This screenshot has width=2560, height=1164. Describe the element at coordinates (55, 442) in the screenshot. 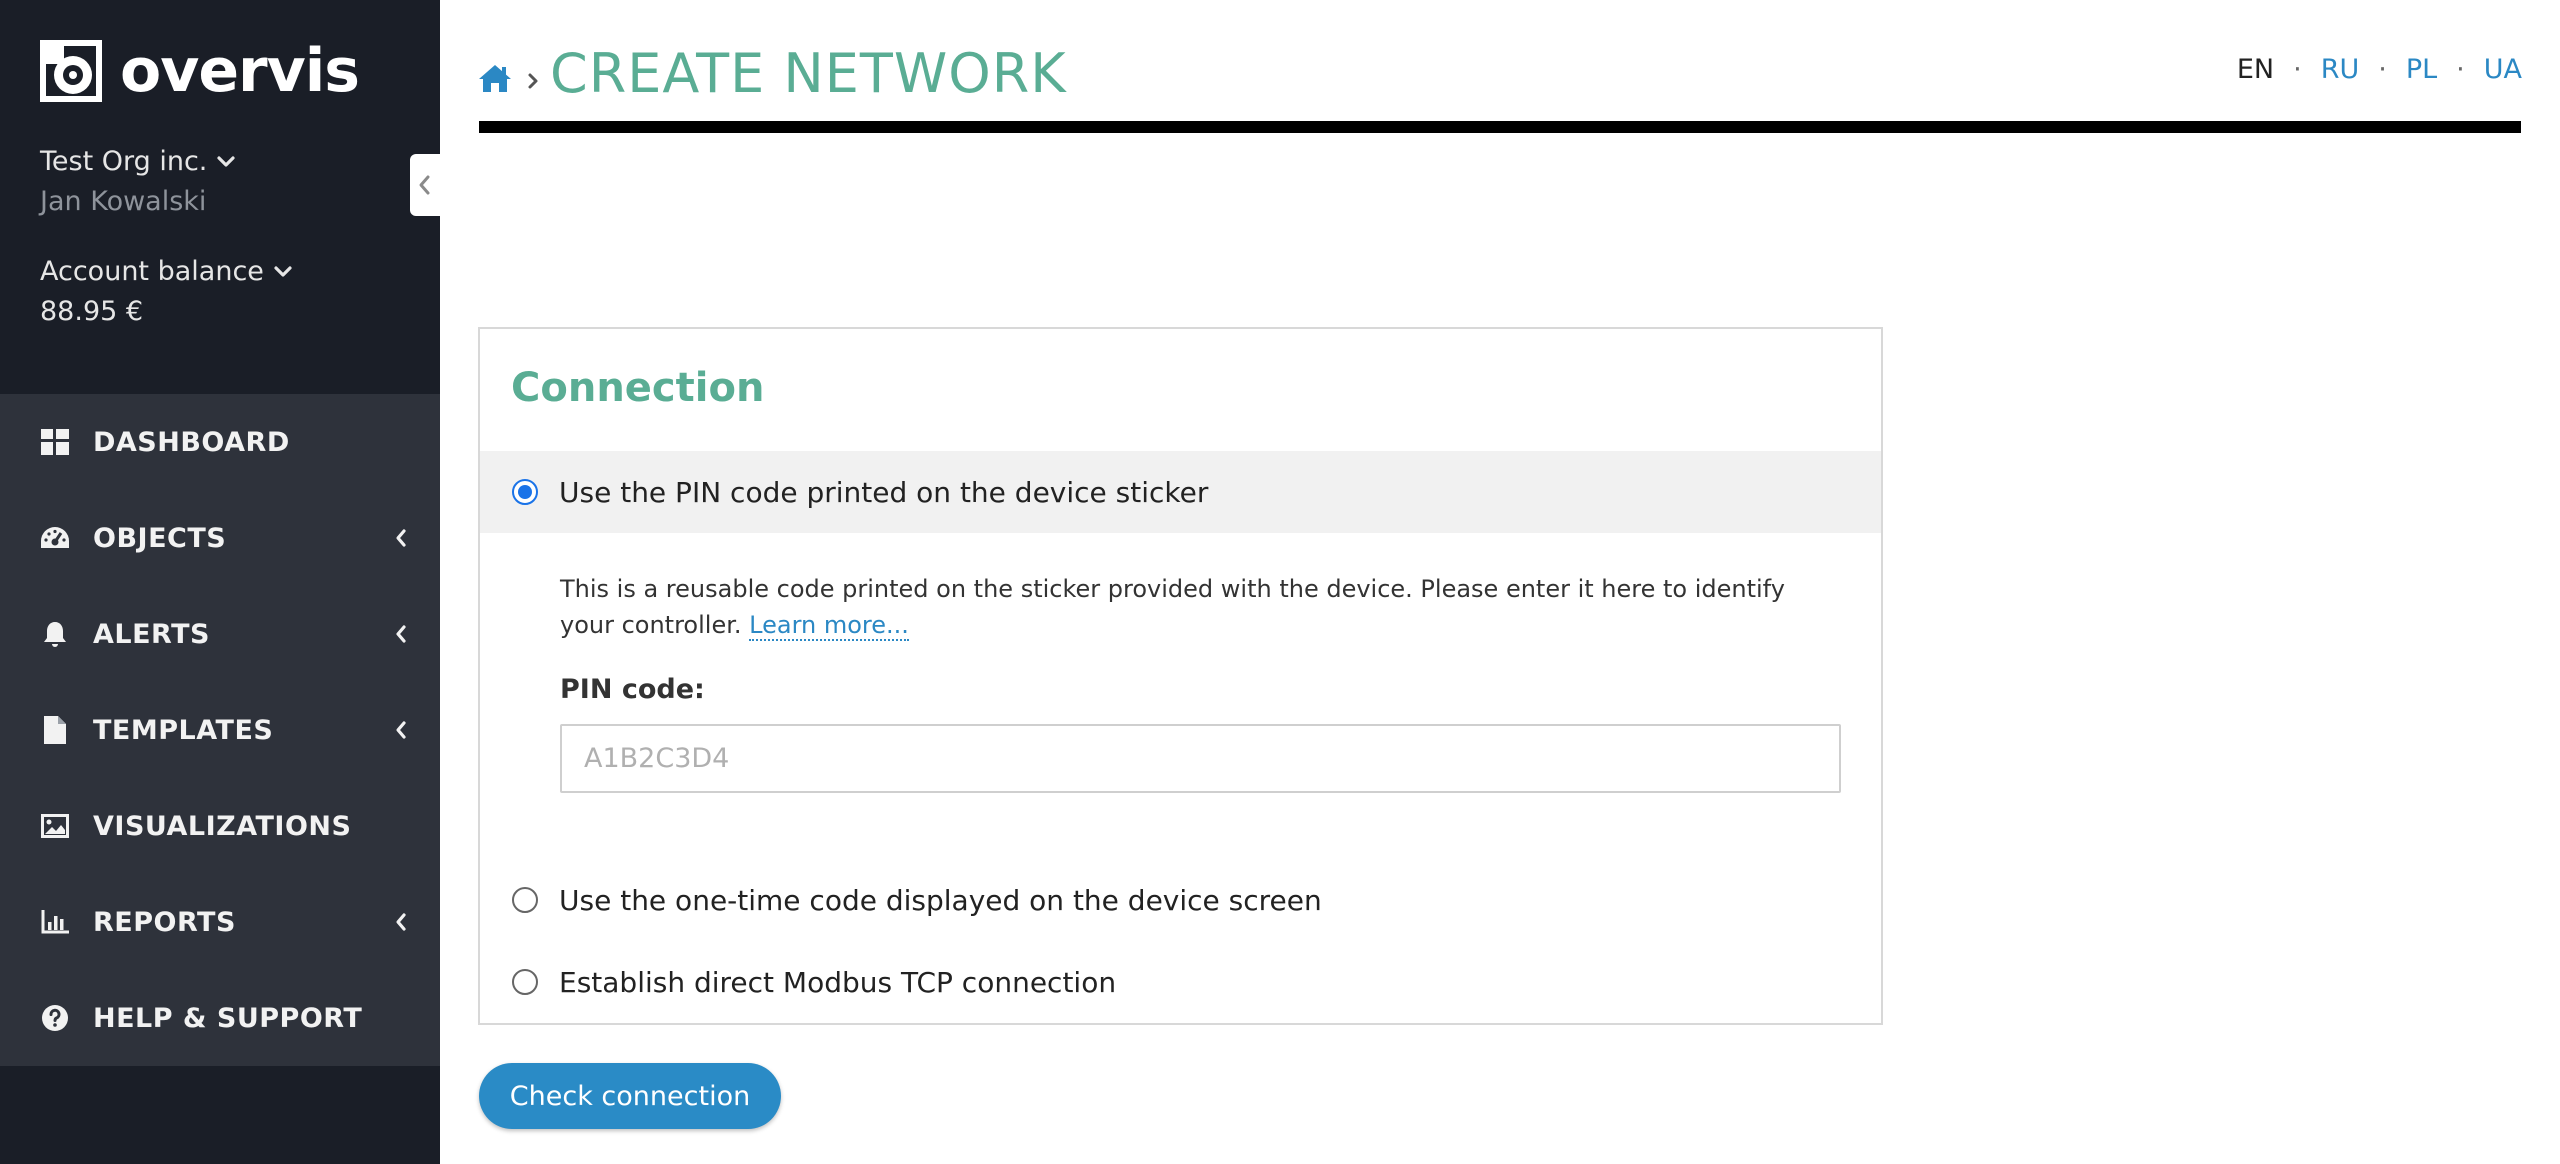

I see `dashboard-icon` at that location.